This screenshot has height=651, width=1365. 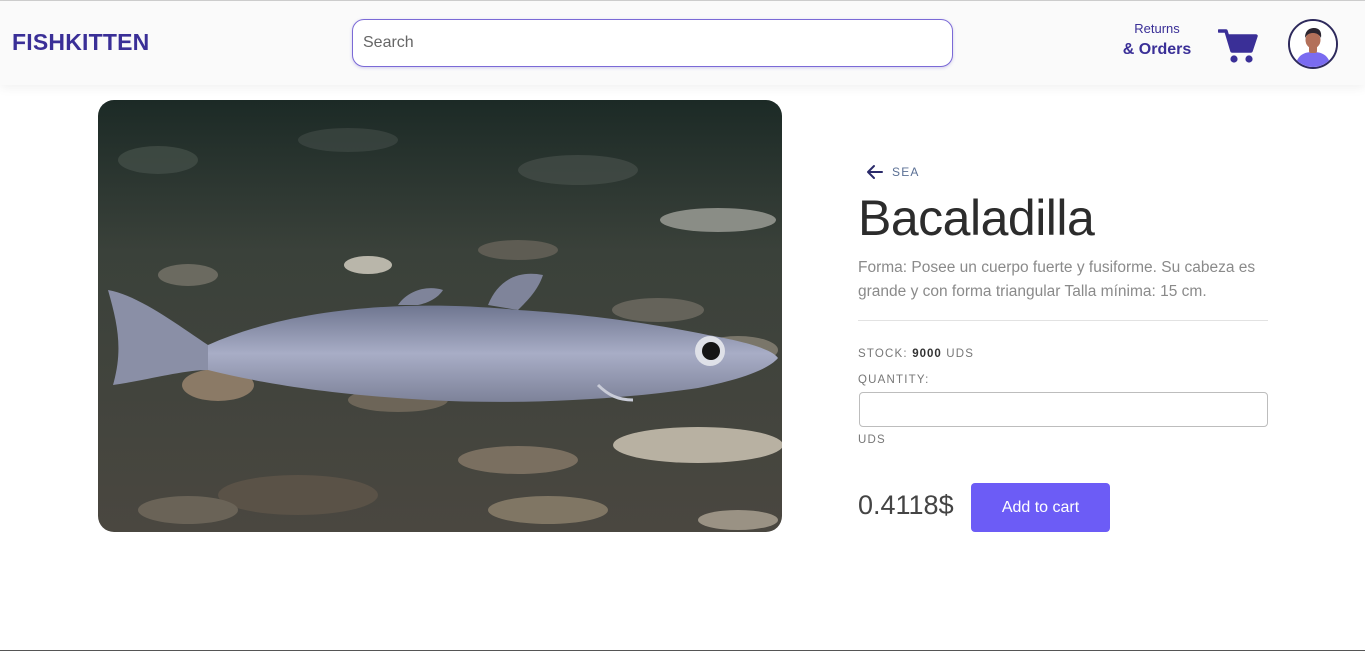 What do you see at coordinates (1157, 49) in the screenshot?
I see `orders-label: & Orders` at bounding box center [1157, 49].